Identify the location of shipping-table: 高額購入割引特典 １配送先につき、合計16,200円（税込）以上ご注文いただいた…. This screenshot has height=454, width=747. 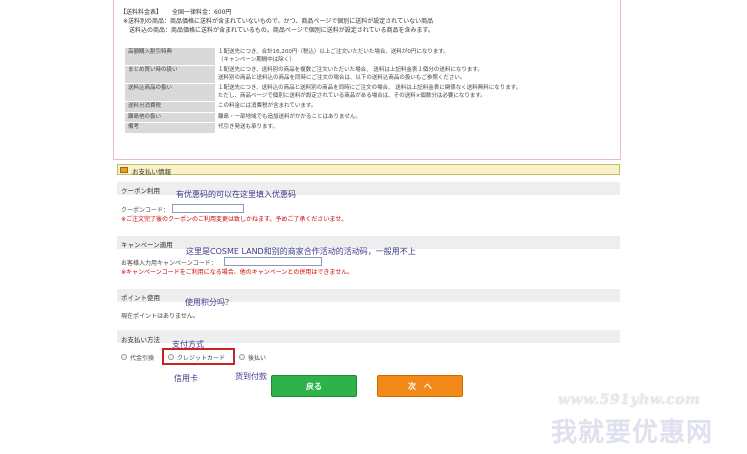
(365, 91).